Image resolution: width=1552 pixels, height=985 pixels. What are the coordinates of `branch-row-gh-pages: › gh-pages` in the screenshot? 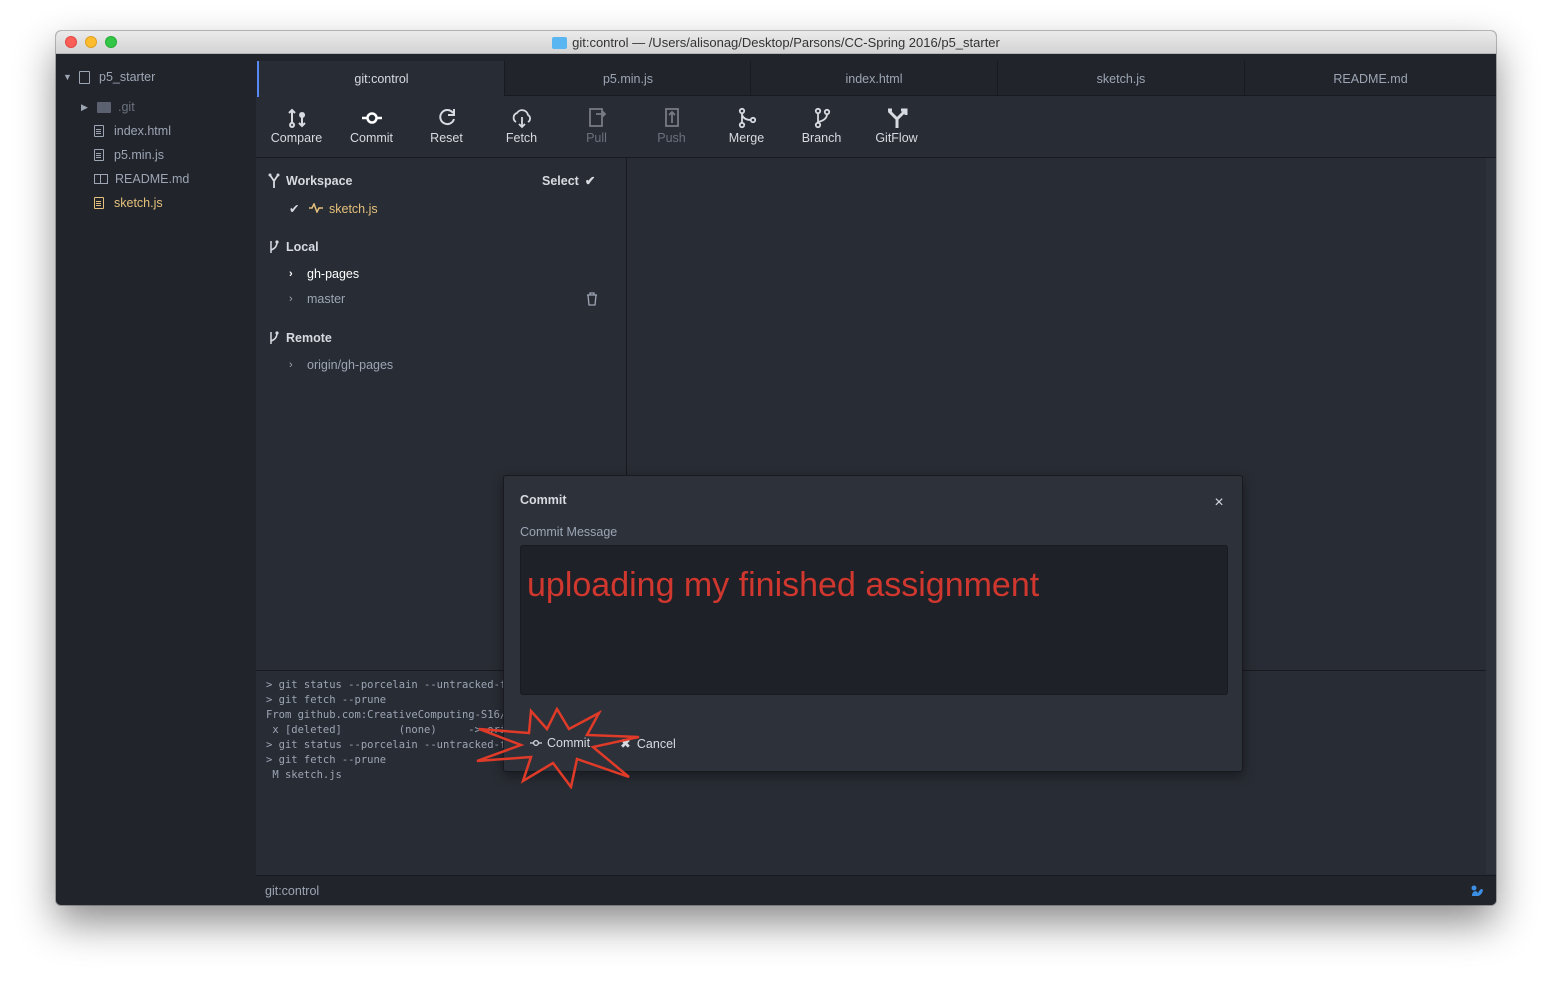 It's located at (324, 274).